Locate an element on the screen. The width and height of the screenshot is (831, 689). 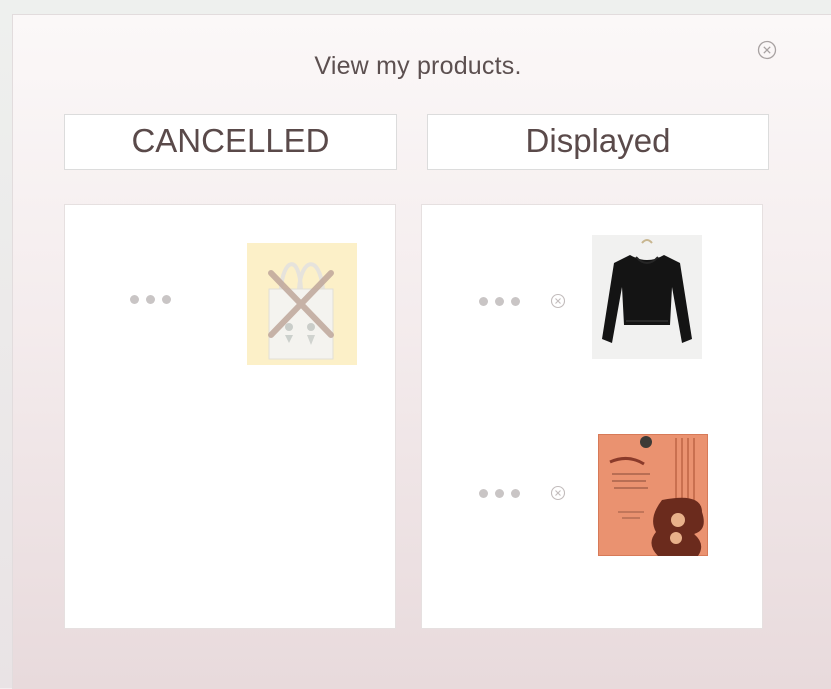
tab-displayed: Displayed is located at coordinates (598, 142).